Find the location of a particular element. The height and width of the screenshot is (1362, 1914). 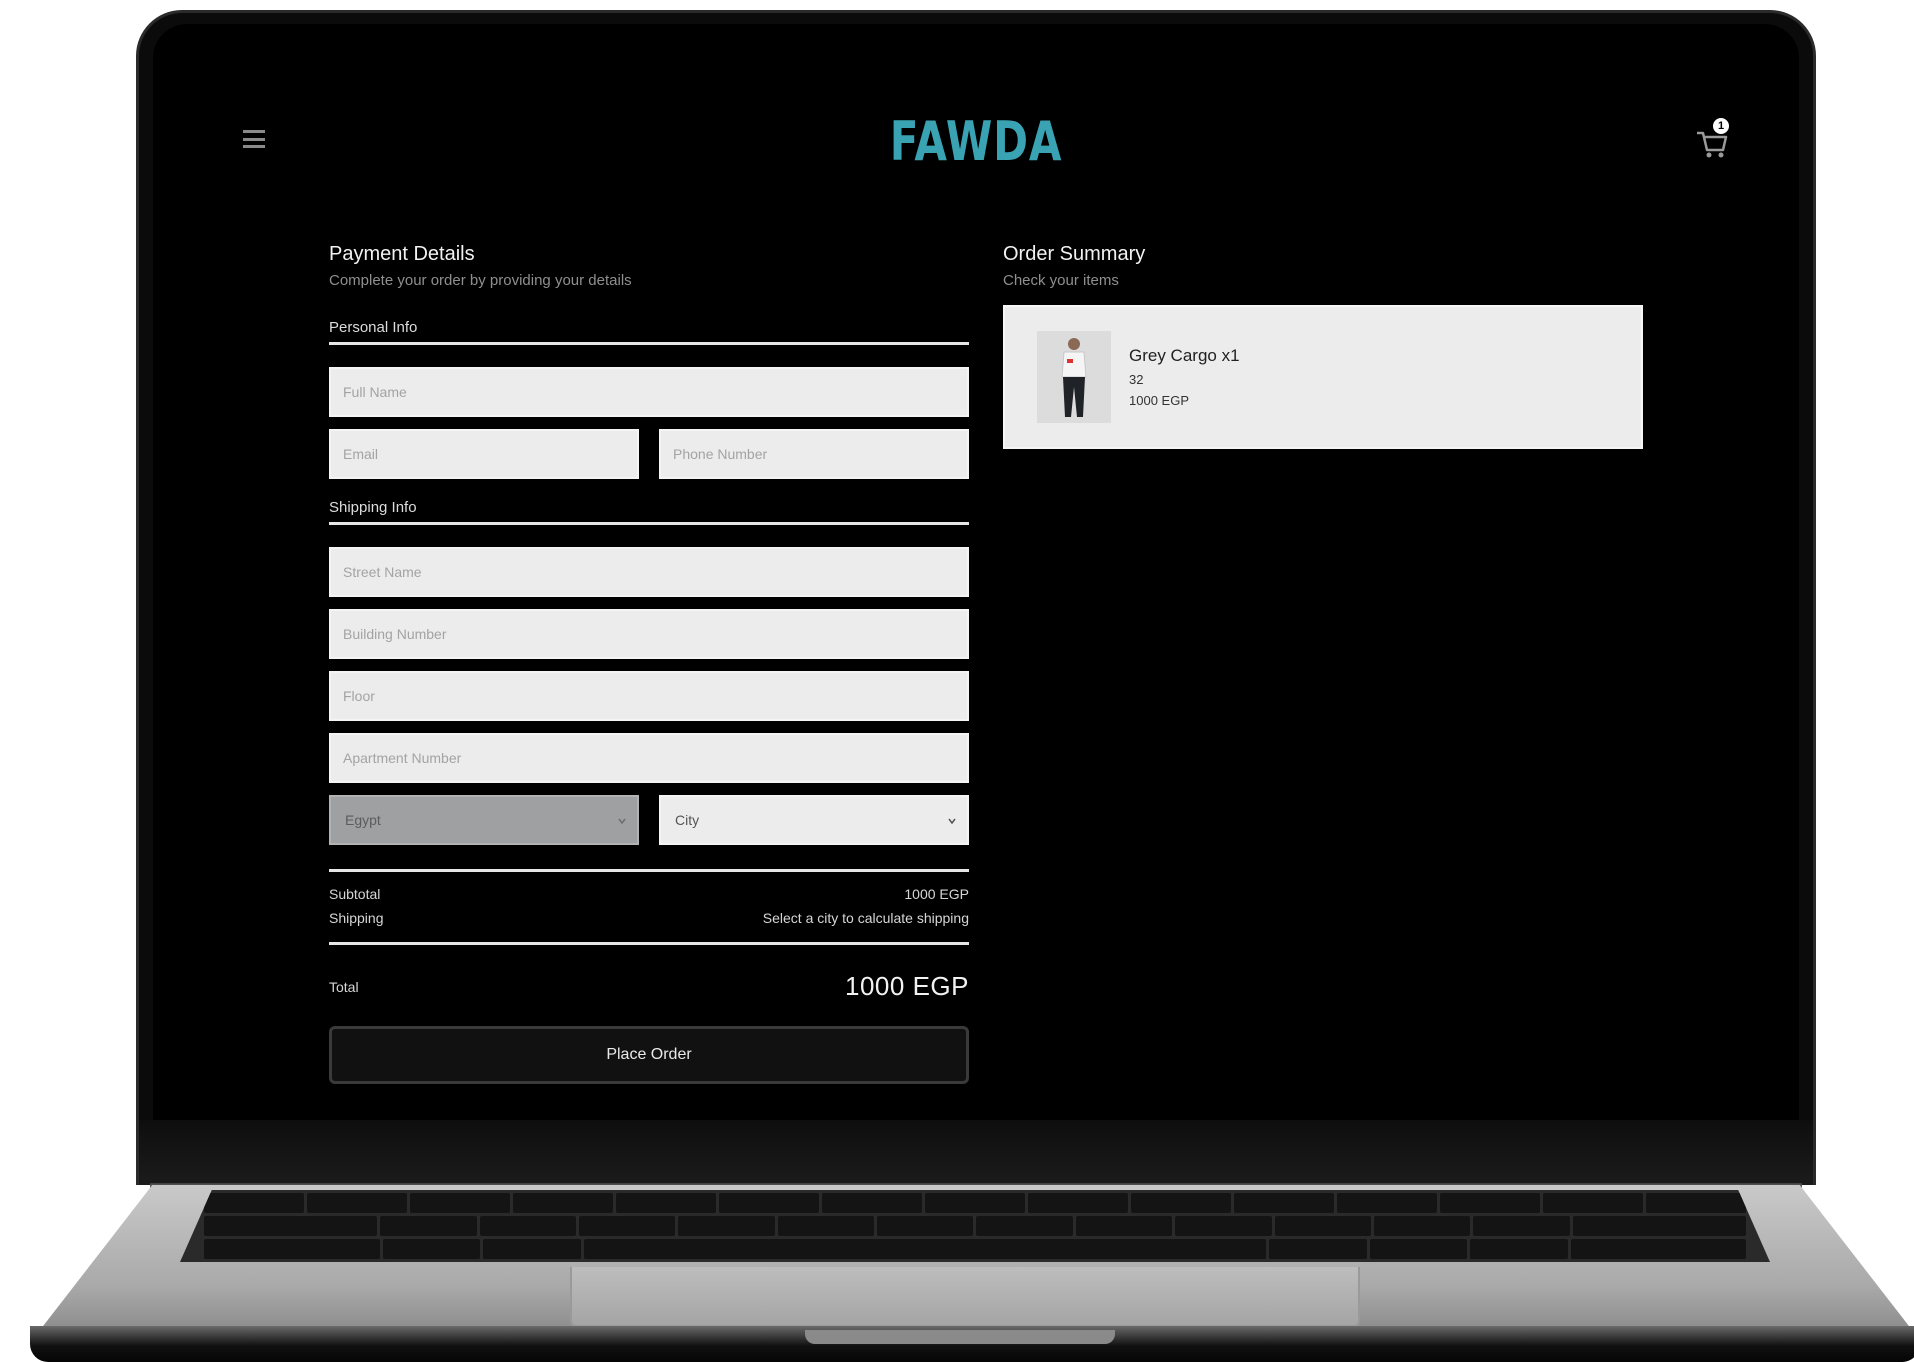

summary-title: Order Summary is located at coordinates (1074, 254).